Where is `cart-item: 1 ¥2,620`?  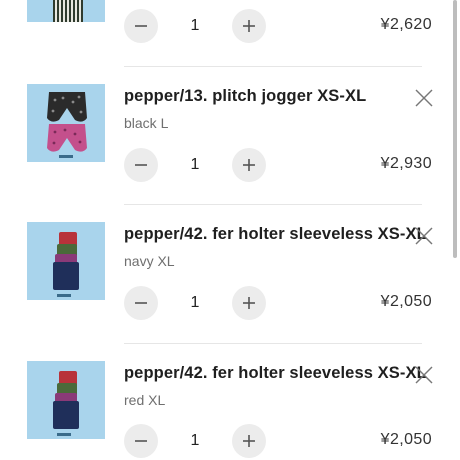 cart-item: 1 ¥2,620 is located at coordinates (225, 35).